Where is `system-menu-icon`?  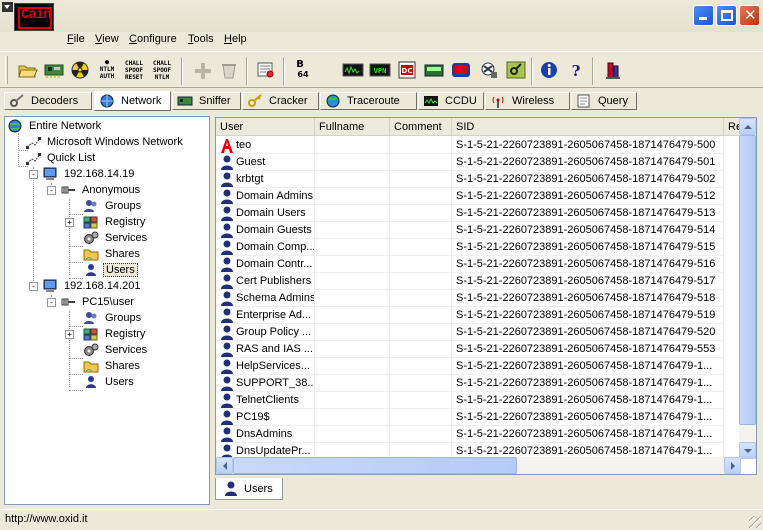
system-menu-icon is located at coordinates (7, 7).